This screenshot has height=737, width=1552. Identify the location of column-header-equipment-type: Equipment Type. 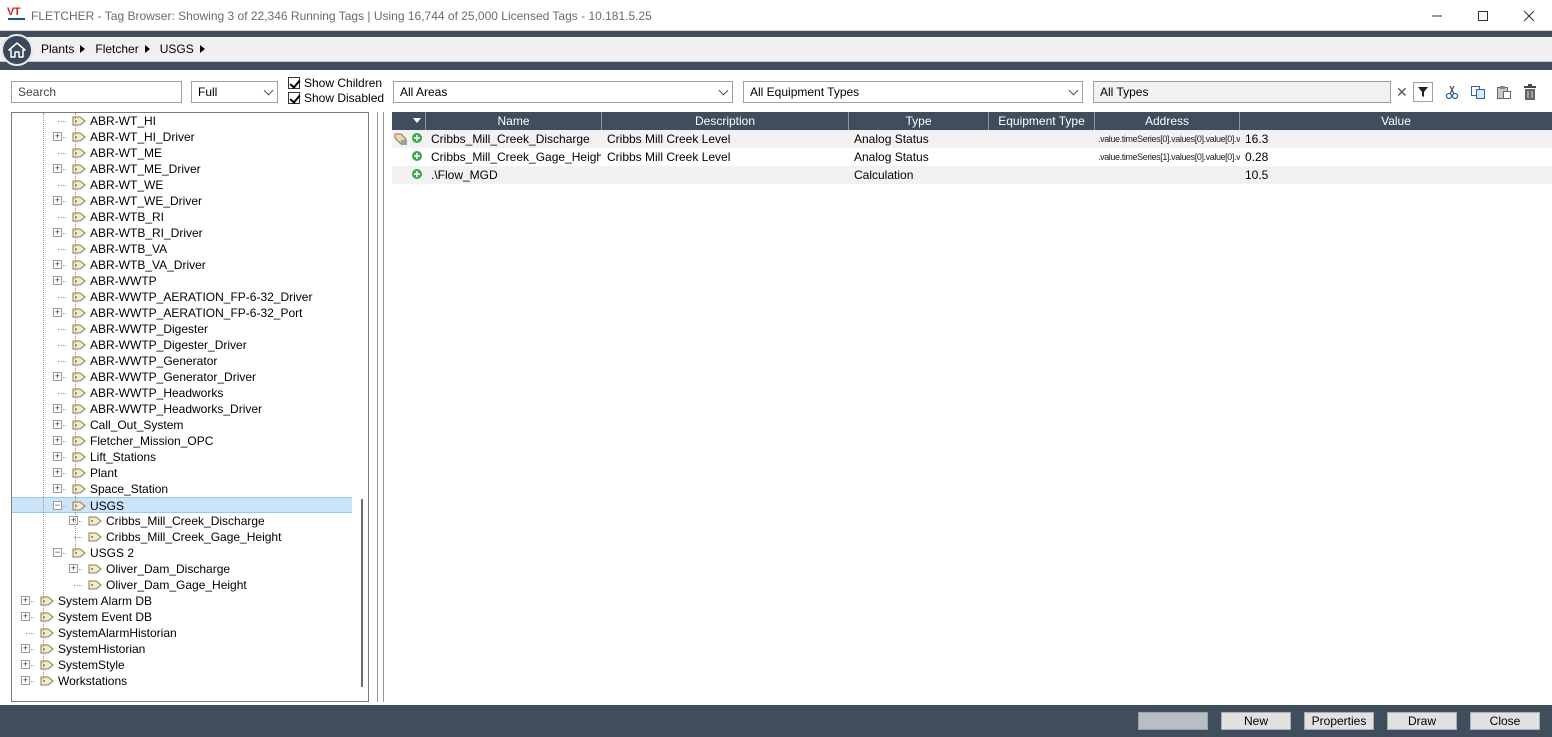
(1042, 121).